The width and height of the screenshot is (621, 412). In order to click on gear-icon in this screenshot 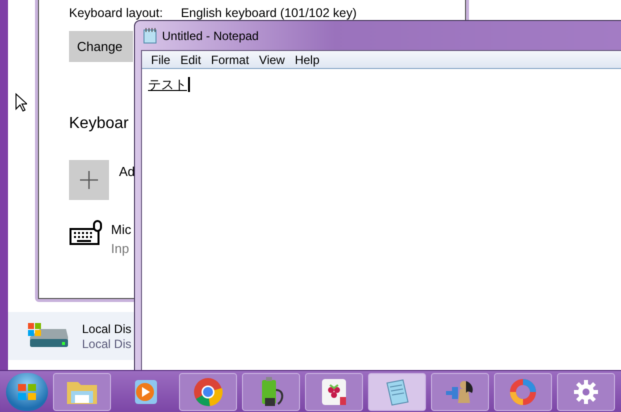, I will do `click(586, 391)`.